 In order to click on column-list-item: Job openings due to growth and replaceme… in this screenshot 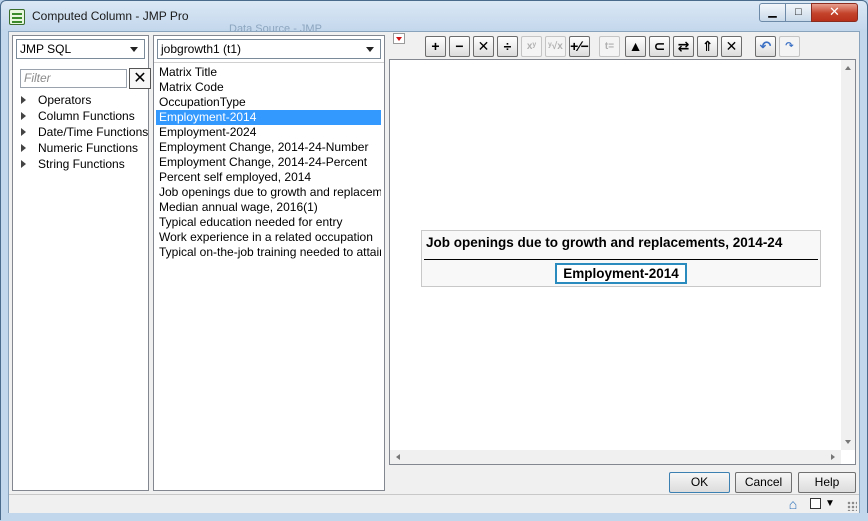, I will do `click(268, 192)`.